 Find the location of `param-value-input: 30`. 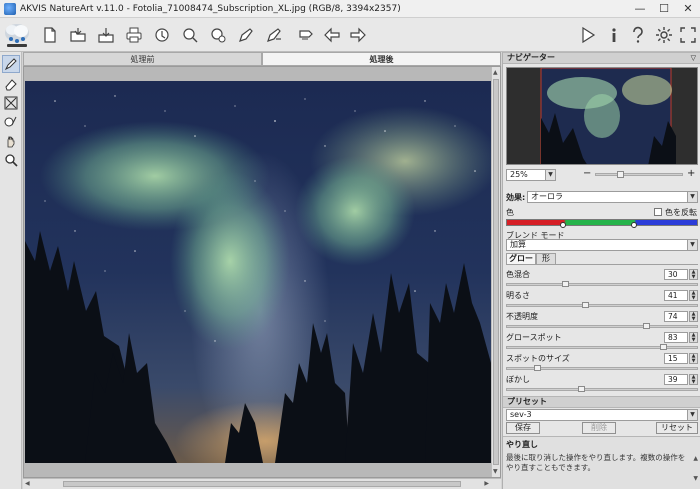

param-value-input: 30 is located at coordinates (676, 274).